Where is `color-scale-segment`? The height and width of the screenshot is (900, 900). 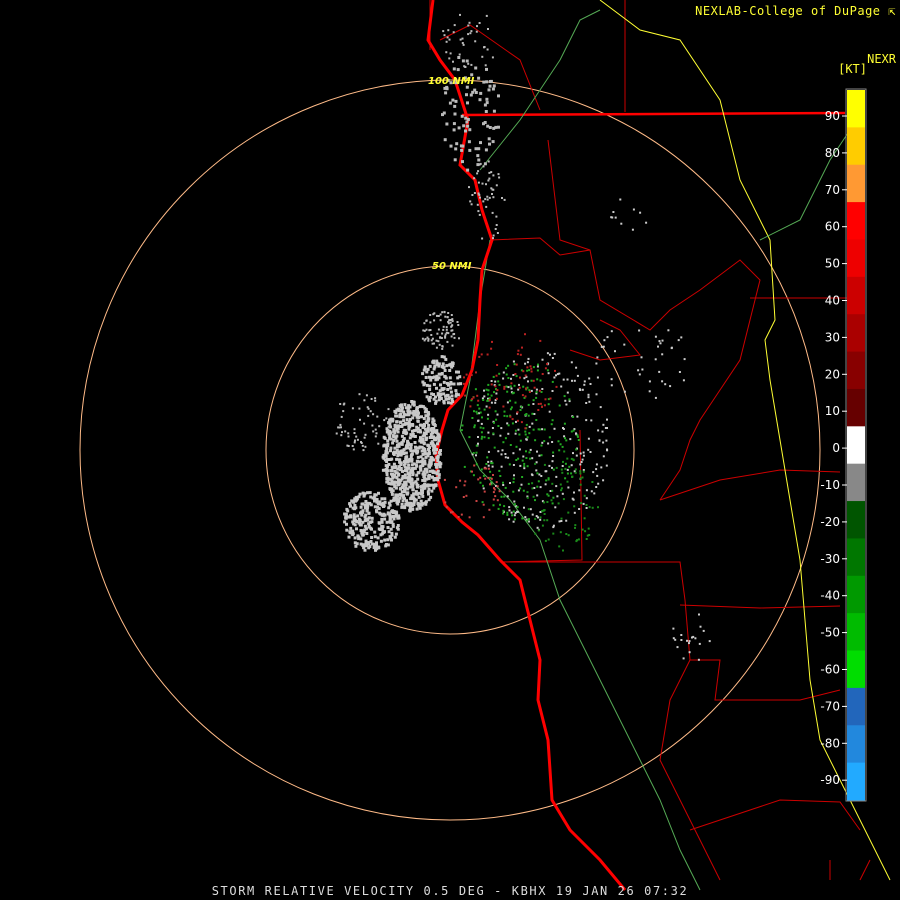
color-scale-segment is located at coordinates (856, 221).